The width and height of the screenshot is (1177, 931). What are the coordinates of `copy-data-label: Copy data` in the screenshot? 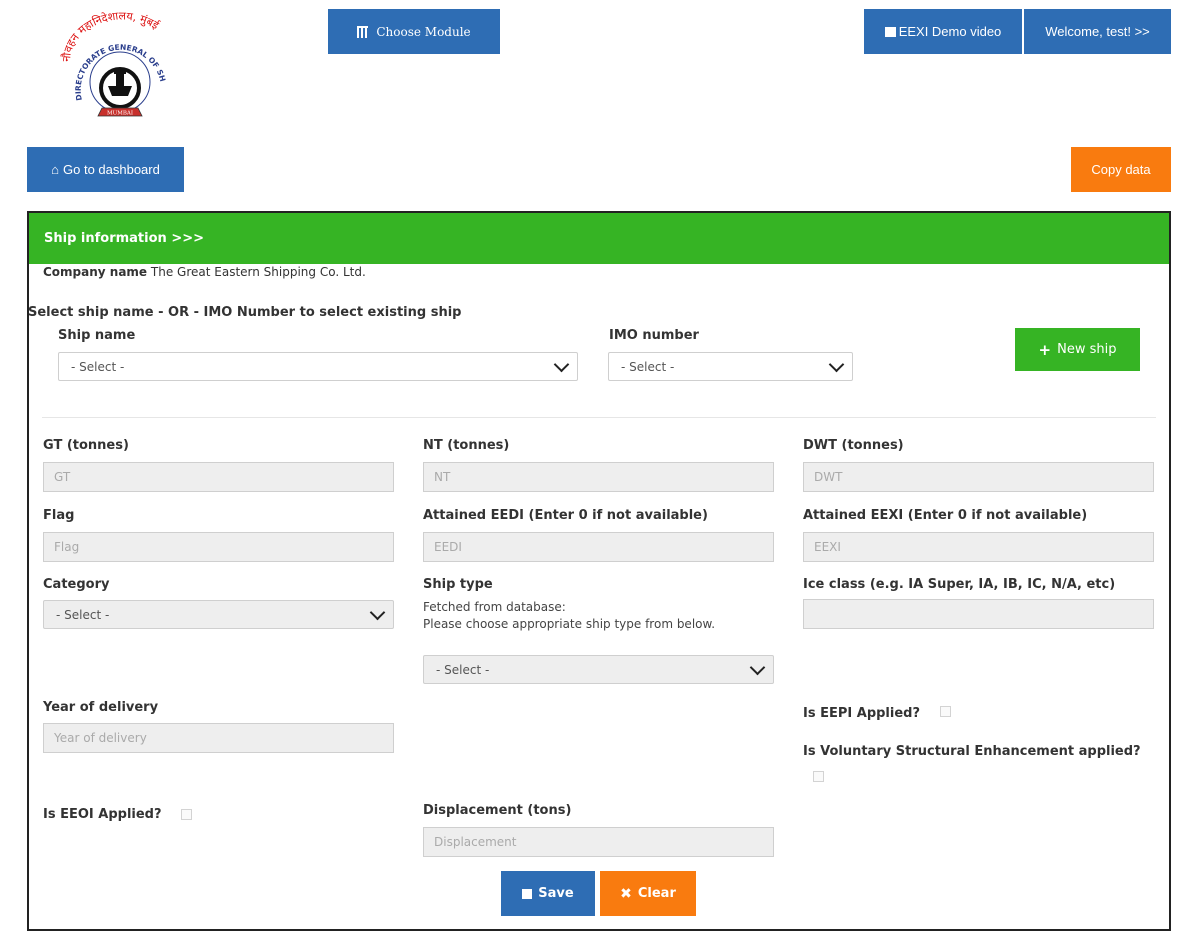 It's located at (1121, 169).